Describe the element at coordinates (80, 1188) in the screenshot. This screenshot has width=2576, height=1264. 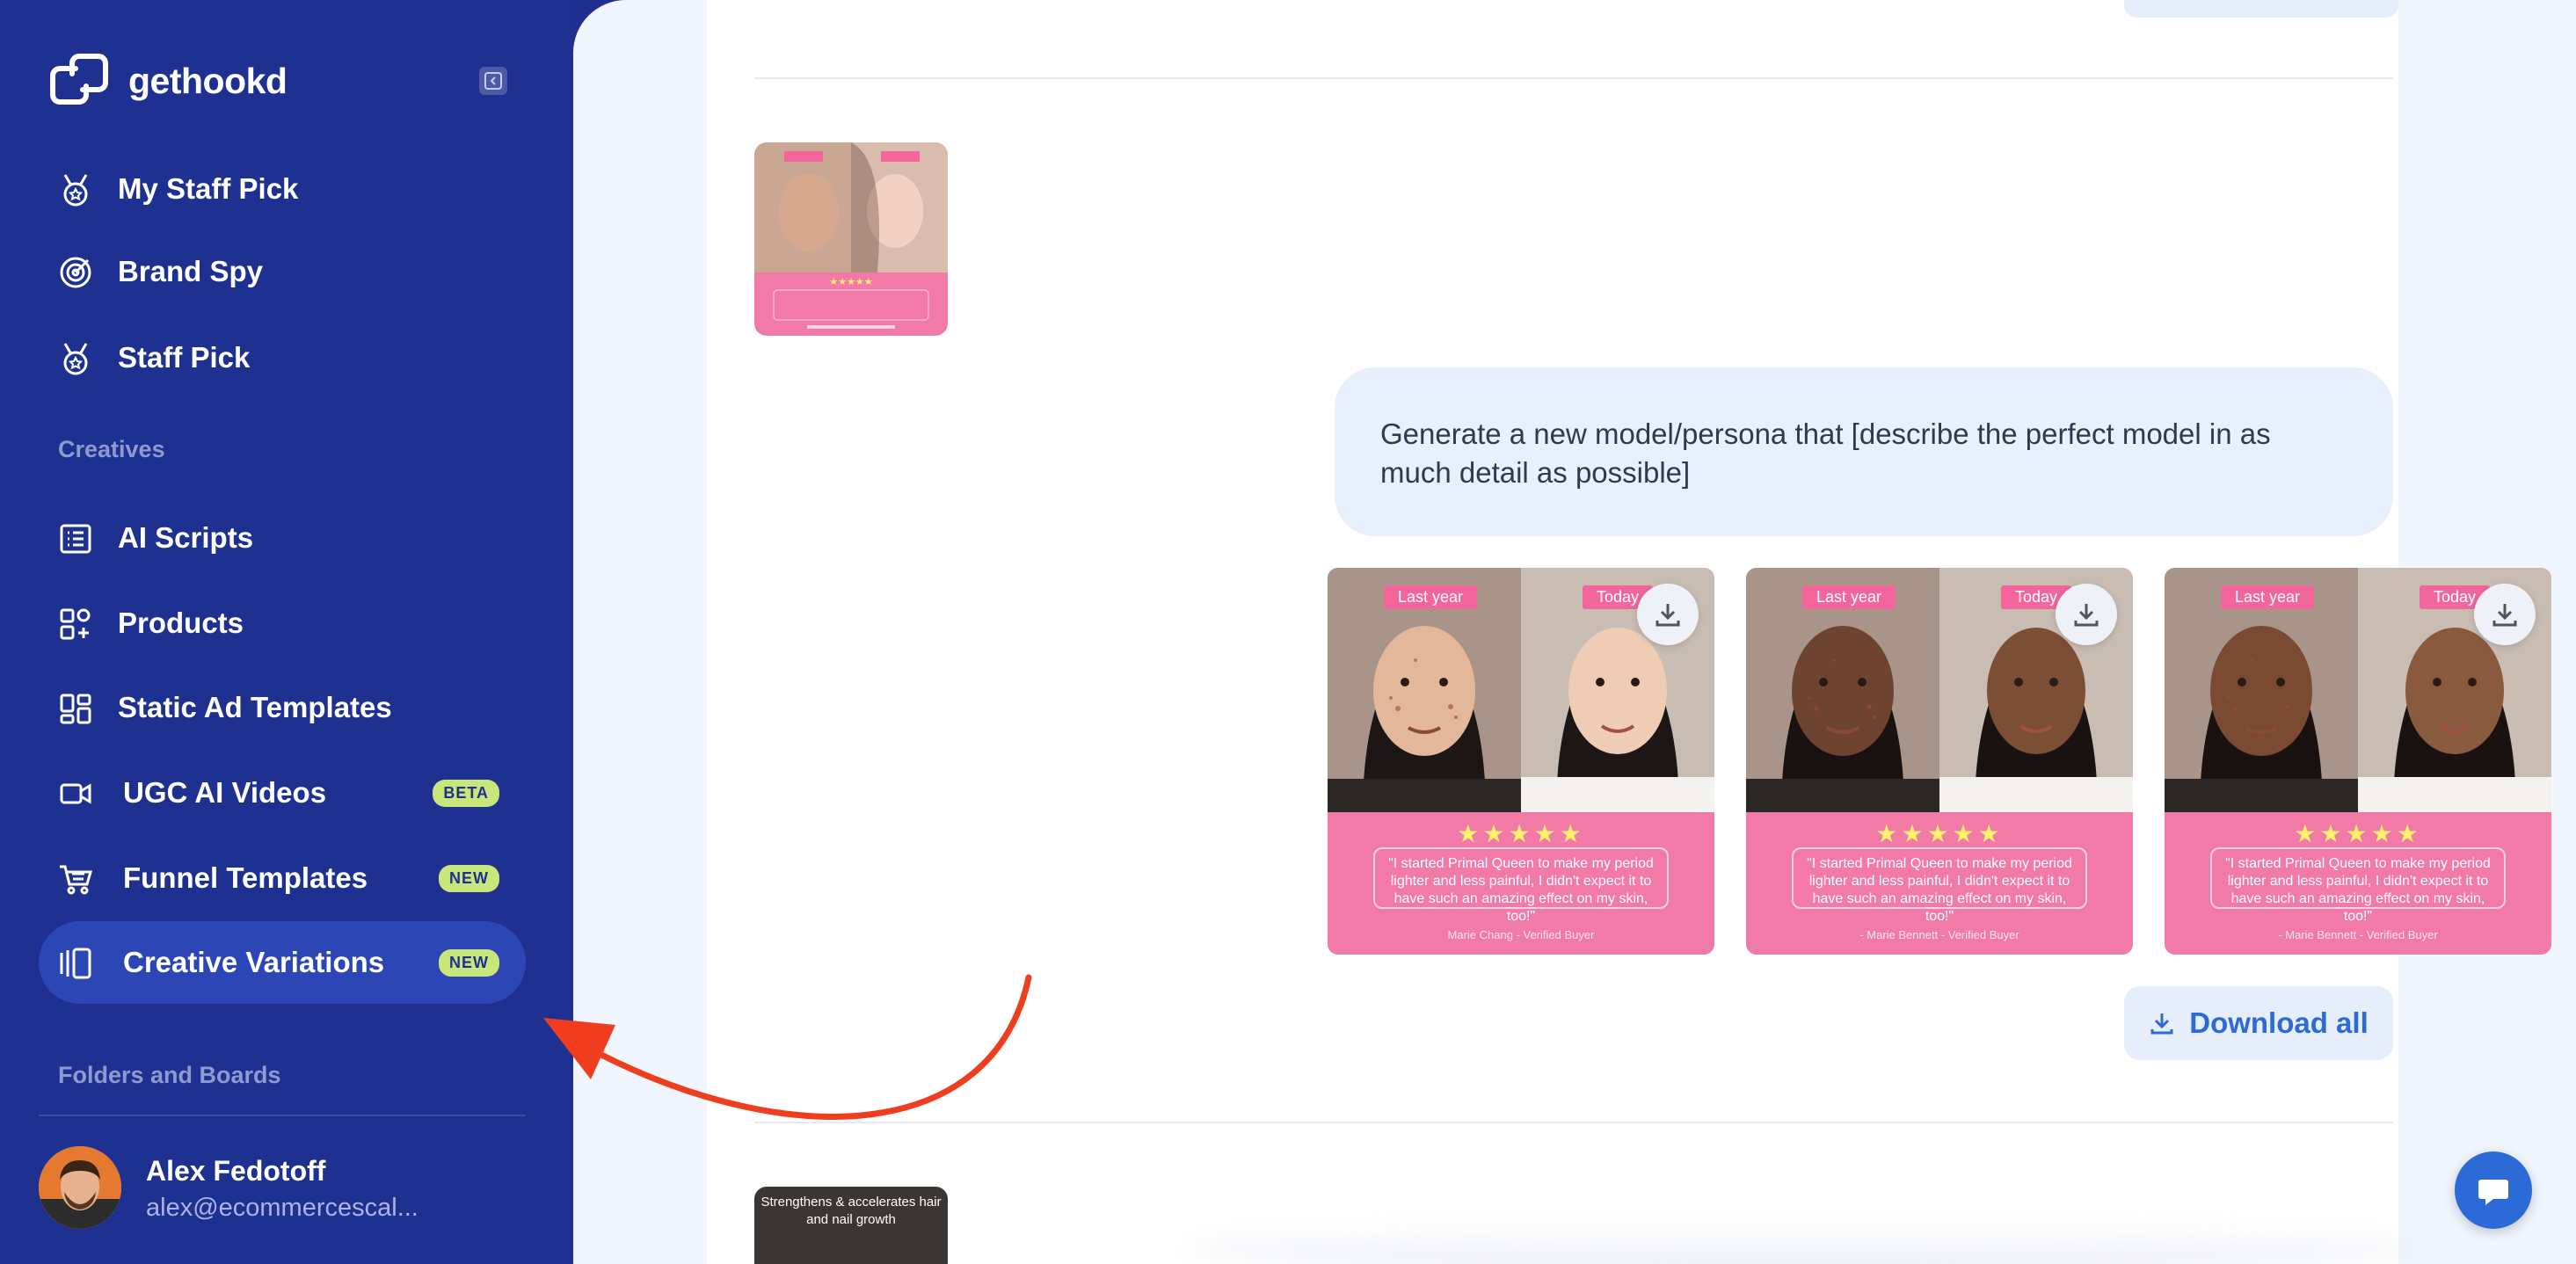
I see `avatar` at that location.